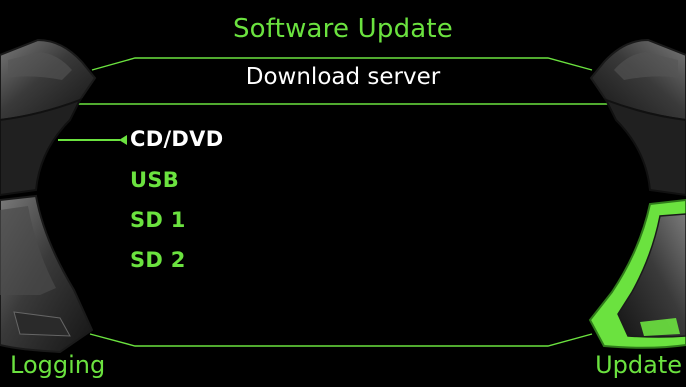 Image resolution: width=686 pixels, height=387 pixels. I want to click on rotary-knob-bottom-right, so click(637, 273).